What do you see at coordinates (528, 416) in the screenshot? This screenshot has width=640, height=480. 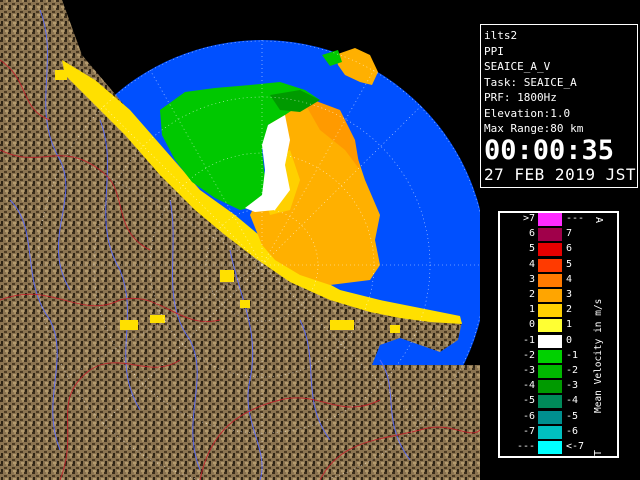 I see `scale-label-left: -6` at bounding box center [528, 416].